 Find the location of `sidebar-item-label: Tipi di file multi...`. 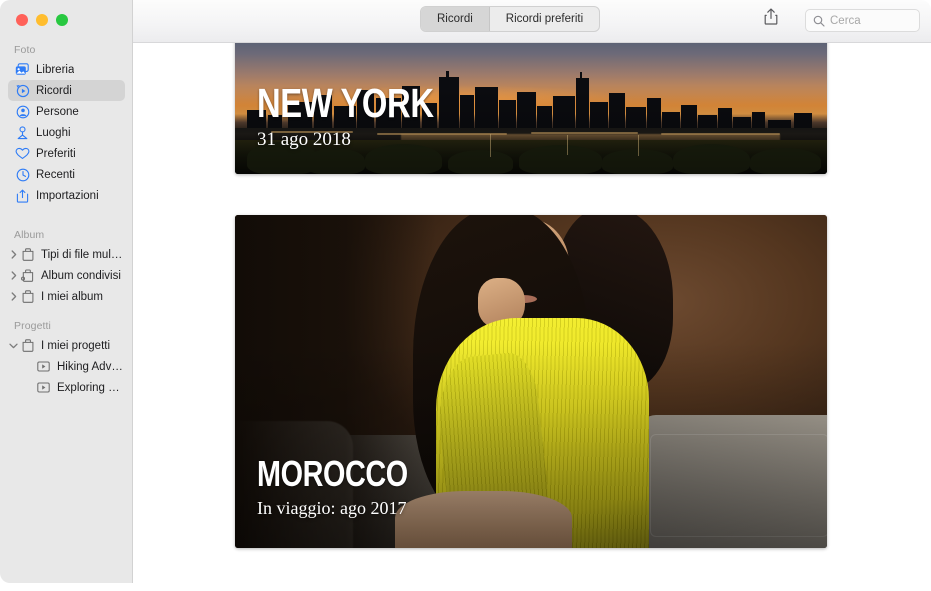

sidebar-item-label: Tipi di file multi... is located at coordinates (83, 254).